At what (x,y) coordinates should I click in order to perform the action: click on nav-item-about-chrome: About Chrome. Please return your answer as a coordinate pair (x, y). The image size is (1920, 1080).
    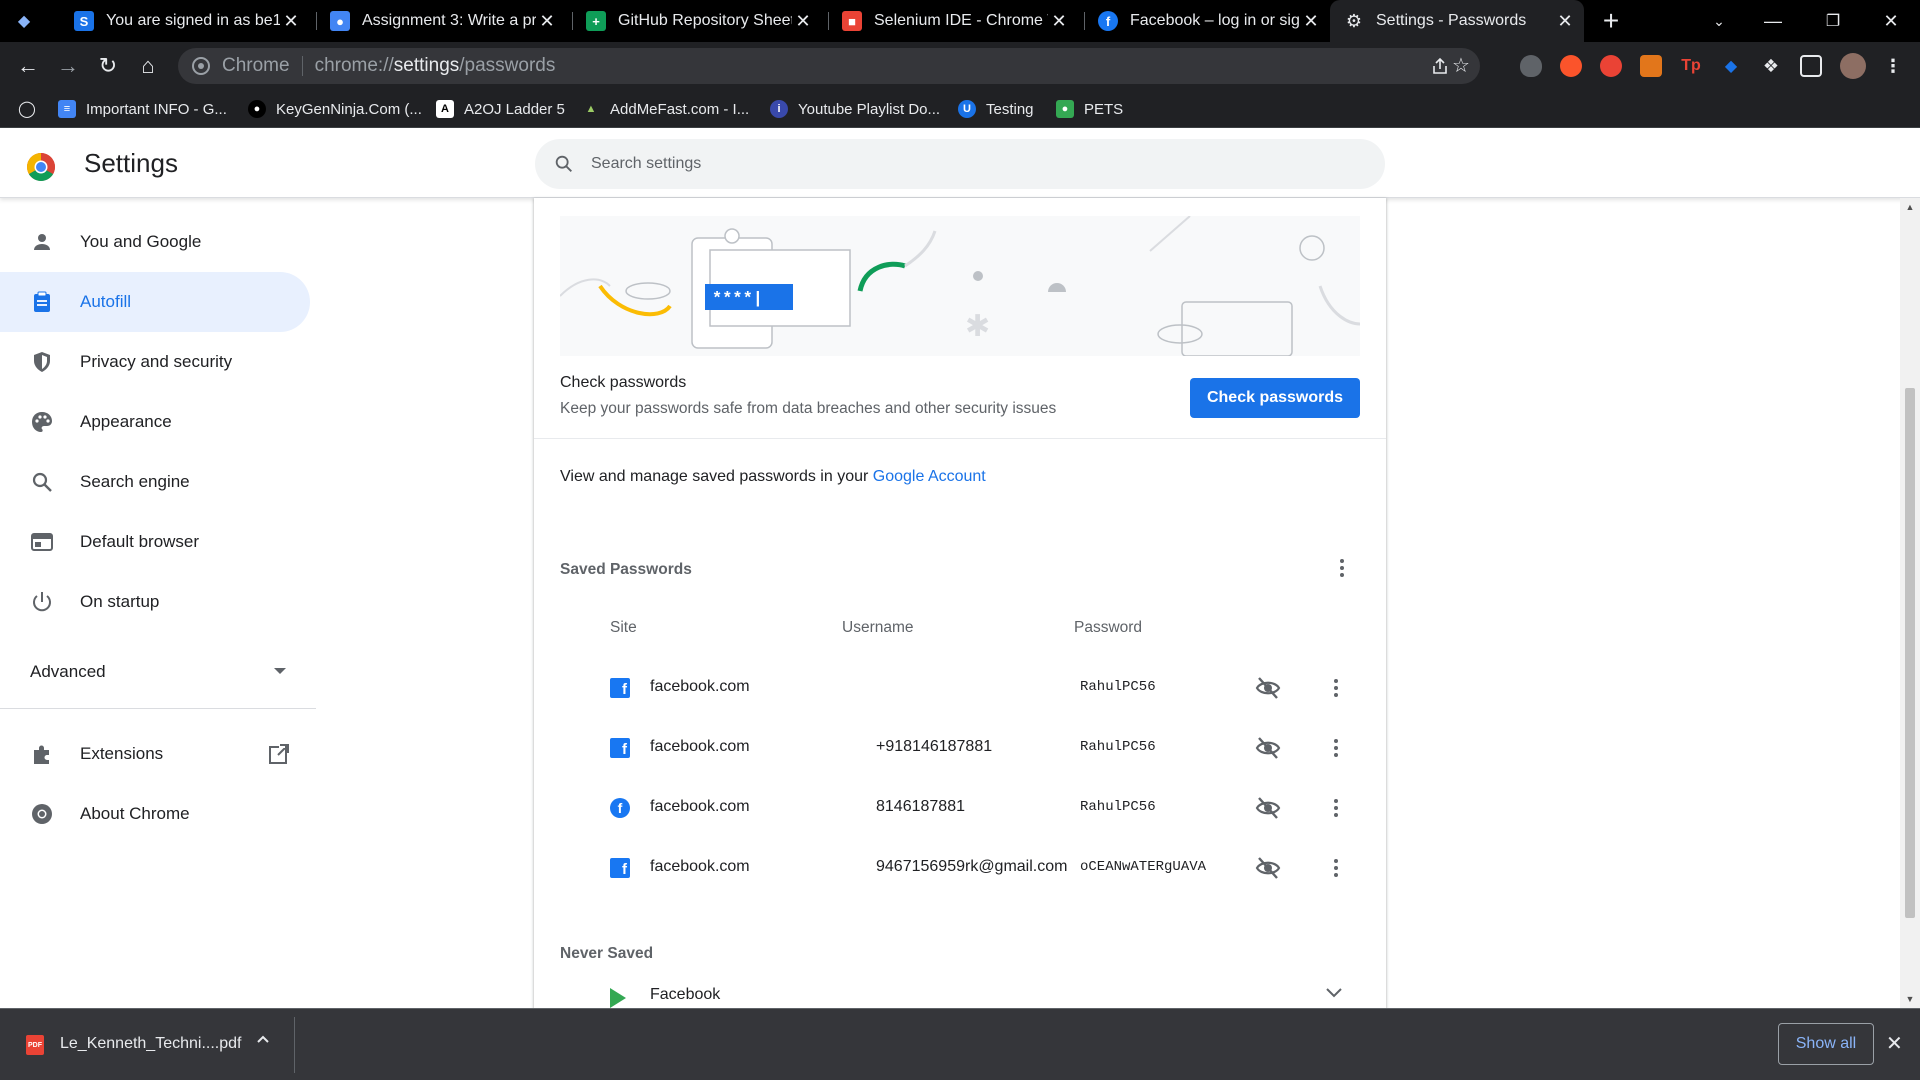
    Looking at the image, I should click on (155, 814).